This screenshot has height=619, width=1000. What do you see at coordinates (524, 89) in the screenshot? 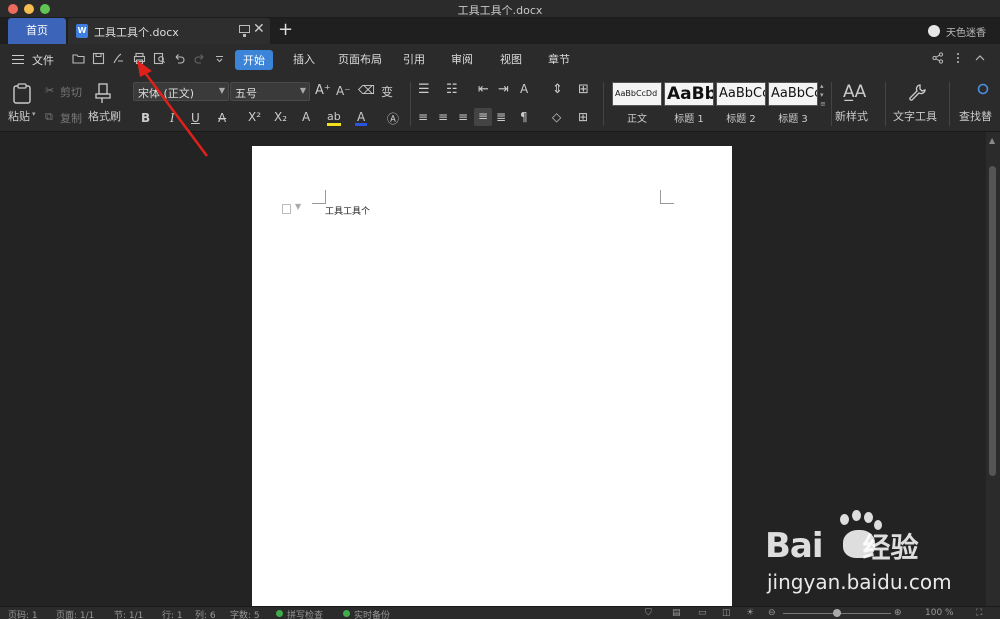
I see `sort-icon: A` at bounding box center [524, 89].